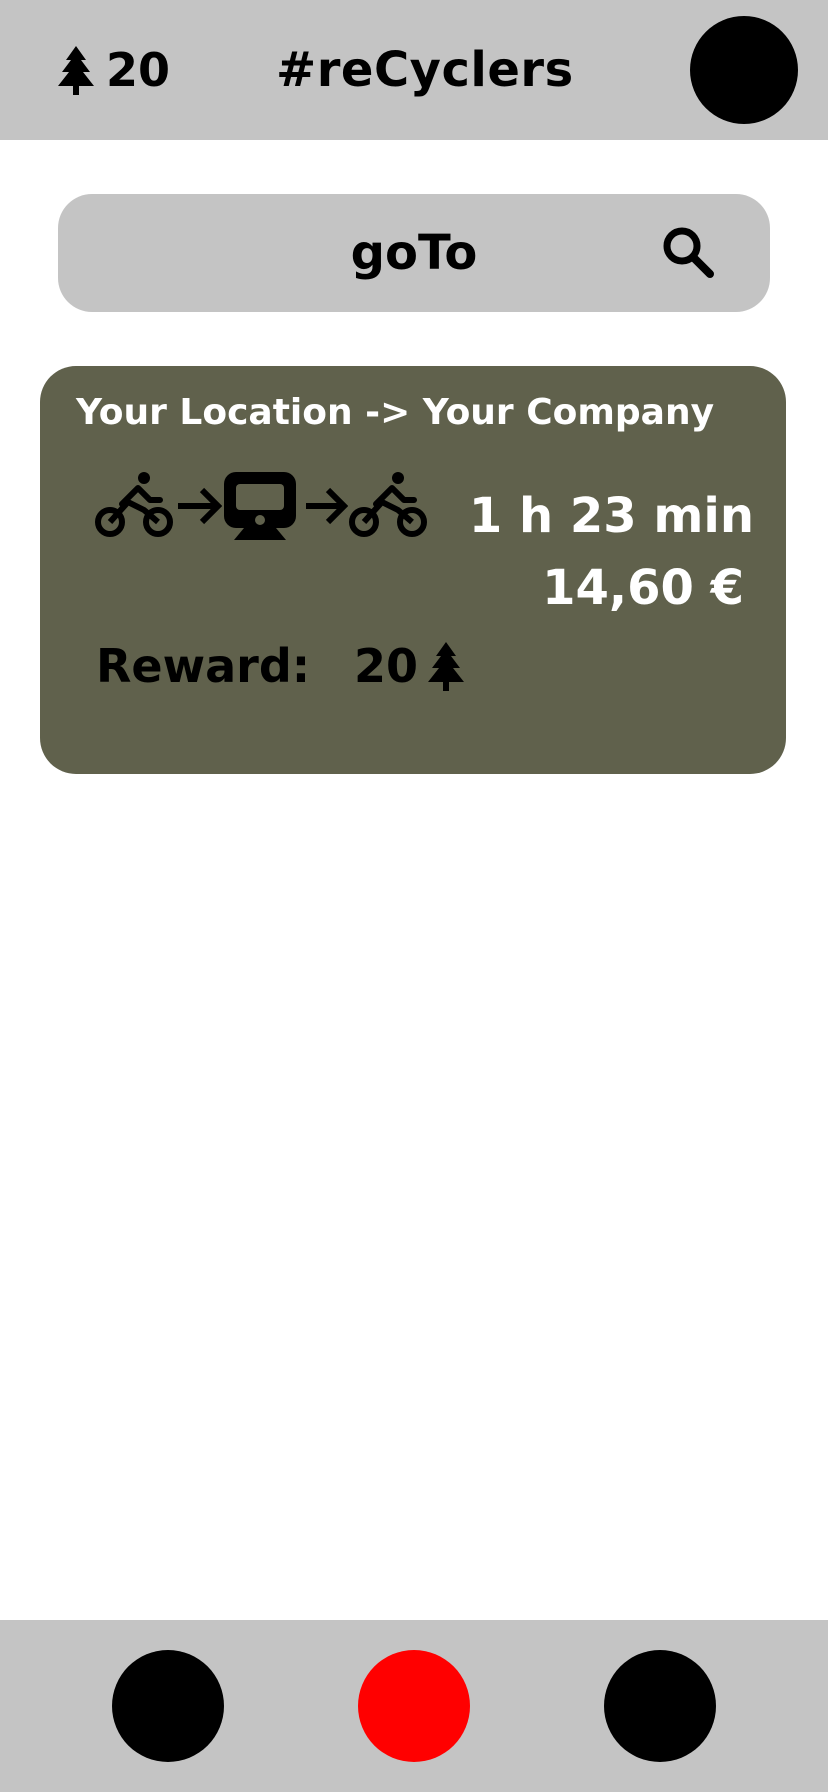 Image resolution: width=828 pixels, height=1792 pixels. I want to click on route-title: Your Location -> Your Company, so click(395, 412).